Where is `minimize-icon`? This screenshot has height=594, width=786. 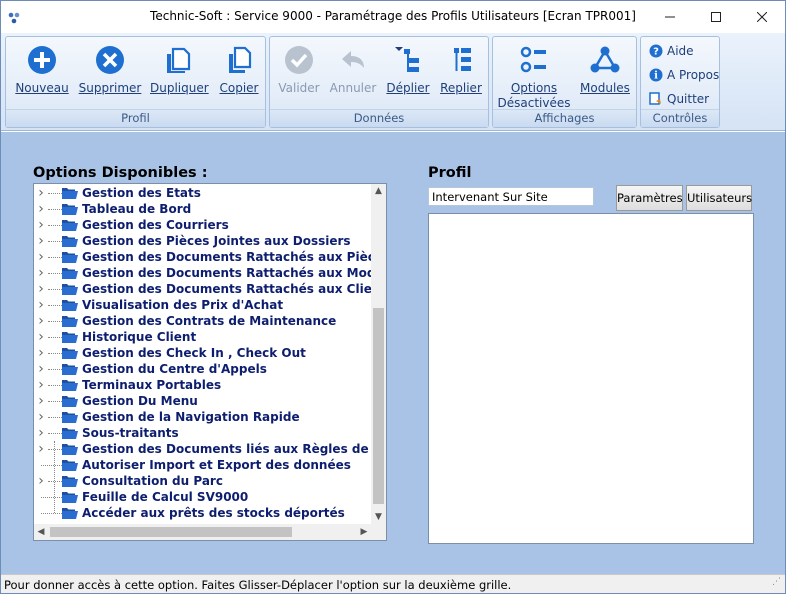 minimize-icon is located at coordinates (670, 17).